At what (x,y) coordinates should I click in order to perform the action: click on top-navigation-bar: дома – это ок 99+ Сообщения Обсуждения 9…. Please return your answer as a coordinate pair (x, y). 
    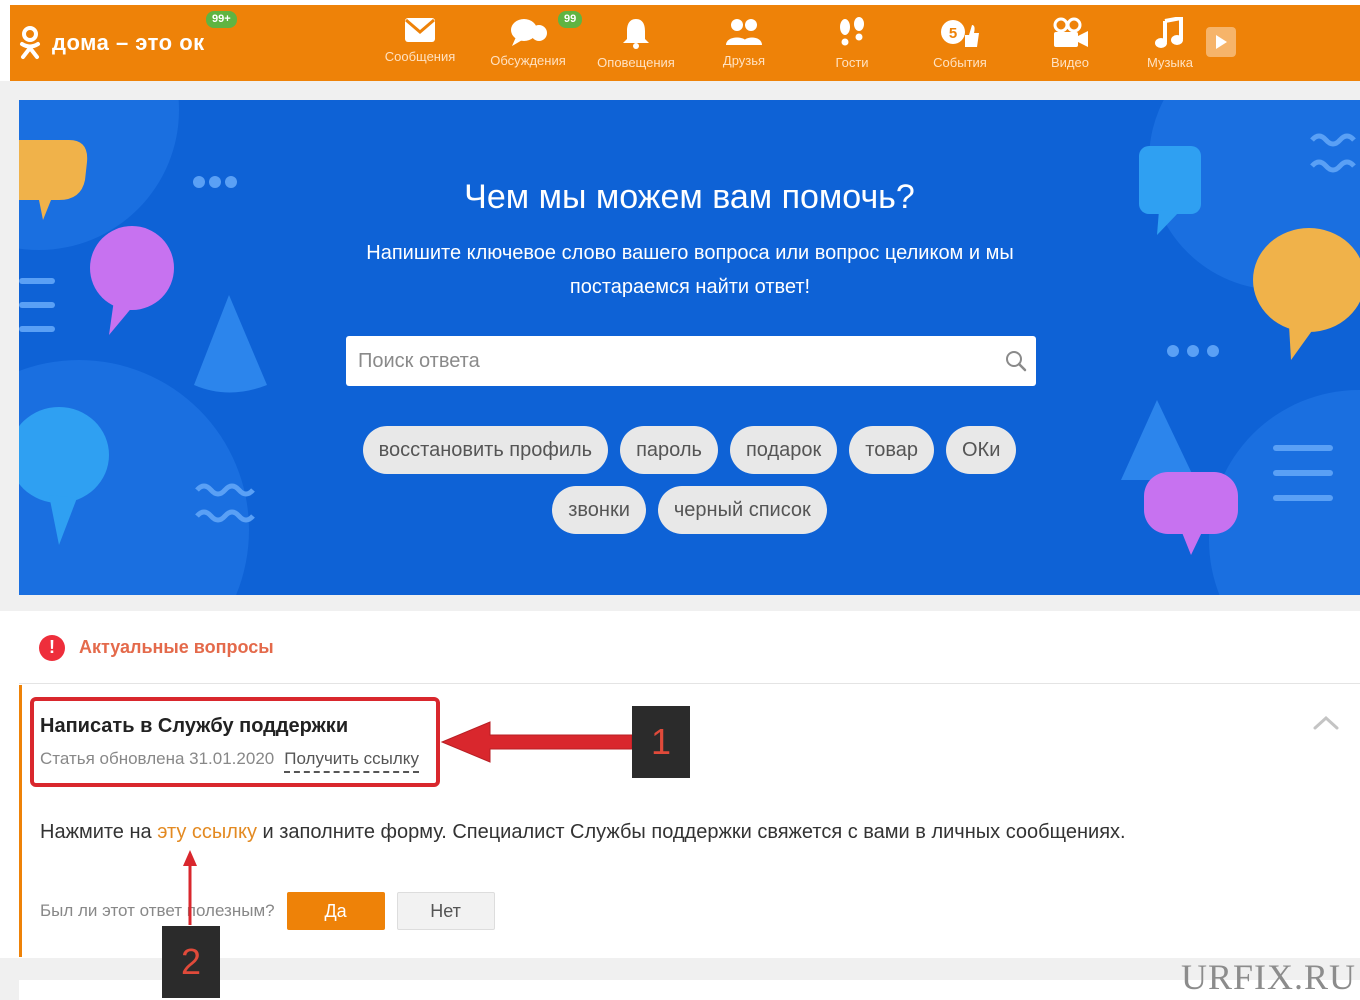
    Looking at the image, I should click on (685, 43).